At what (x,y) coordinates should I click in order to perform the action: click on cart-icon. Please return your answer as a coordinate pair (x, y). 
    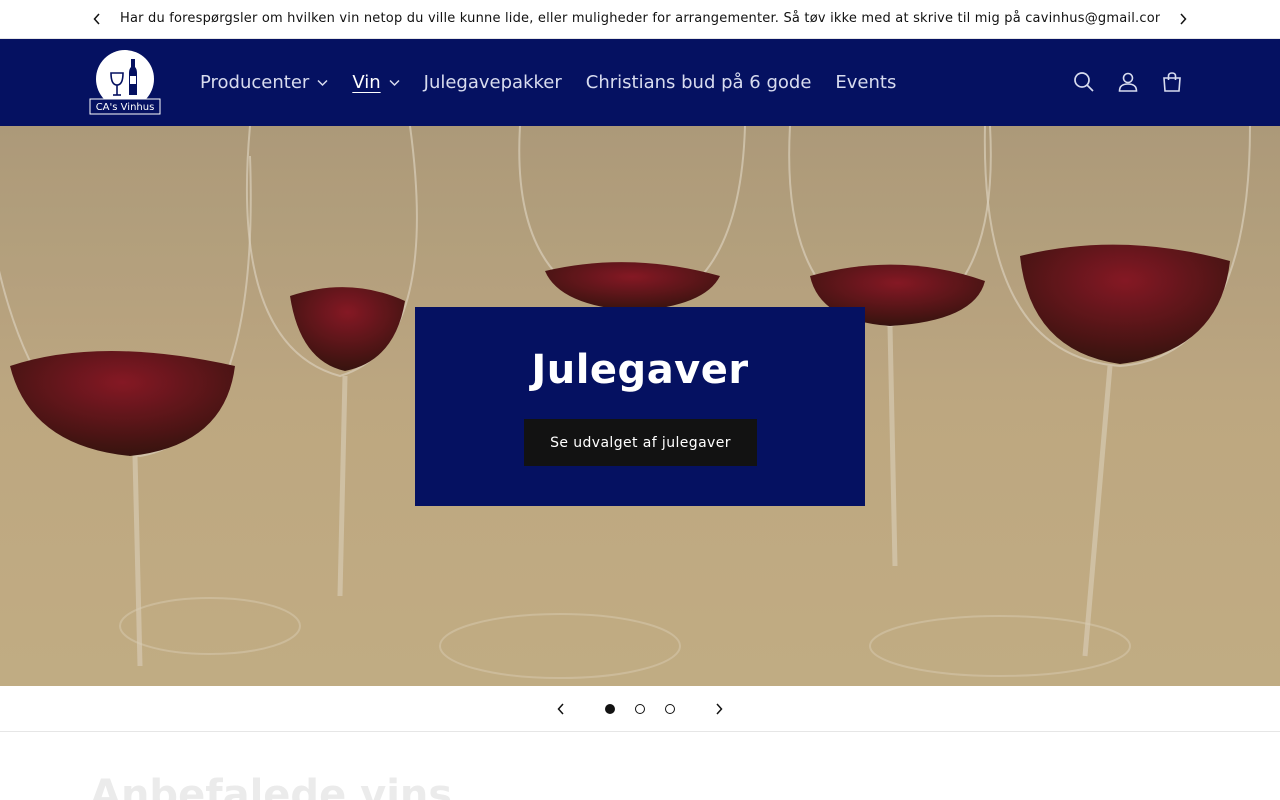
    Looking at the image, I should click on (1172, 82).